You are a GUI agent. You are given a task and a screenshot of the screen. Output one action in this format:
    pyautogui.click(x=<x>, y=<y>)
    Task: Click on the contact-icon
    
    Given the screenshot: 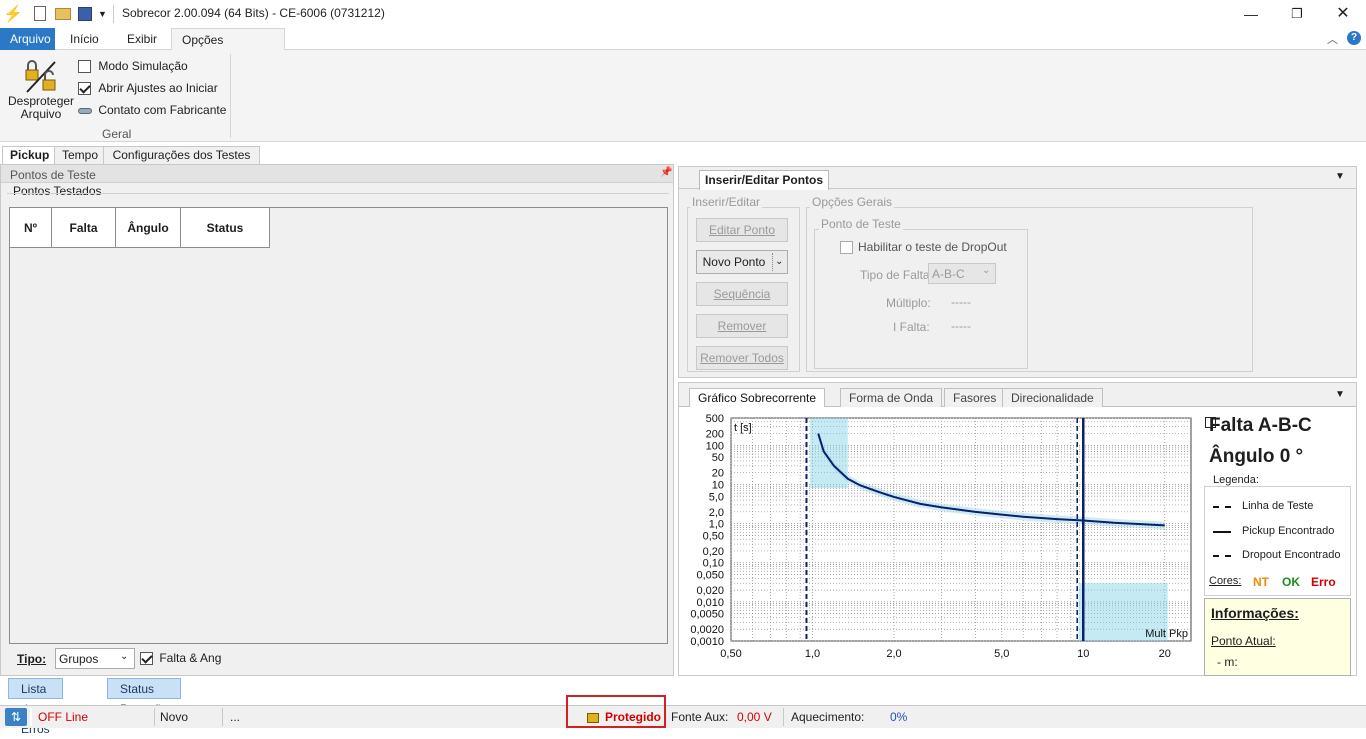 What is the action you would take?
    pyautogui.click(x=85, y=110)
    